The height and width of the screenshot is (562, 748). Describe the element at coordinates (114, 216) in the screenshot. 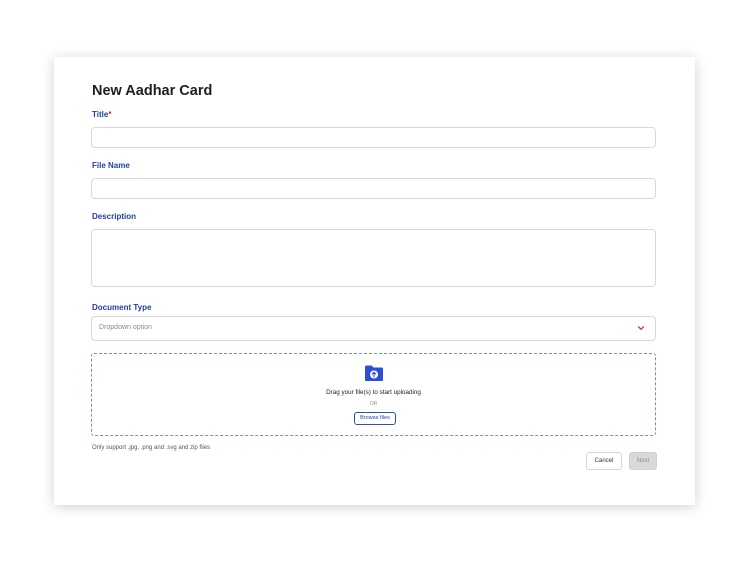

I see `description-label: Description` at that location.